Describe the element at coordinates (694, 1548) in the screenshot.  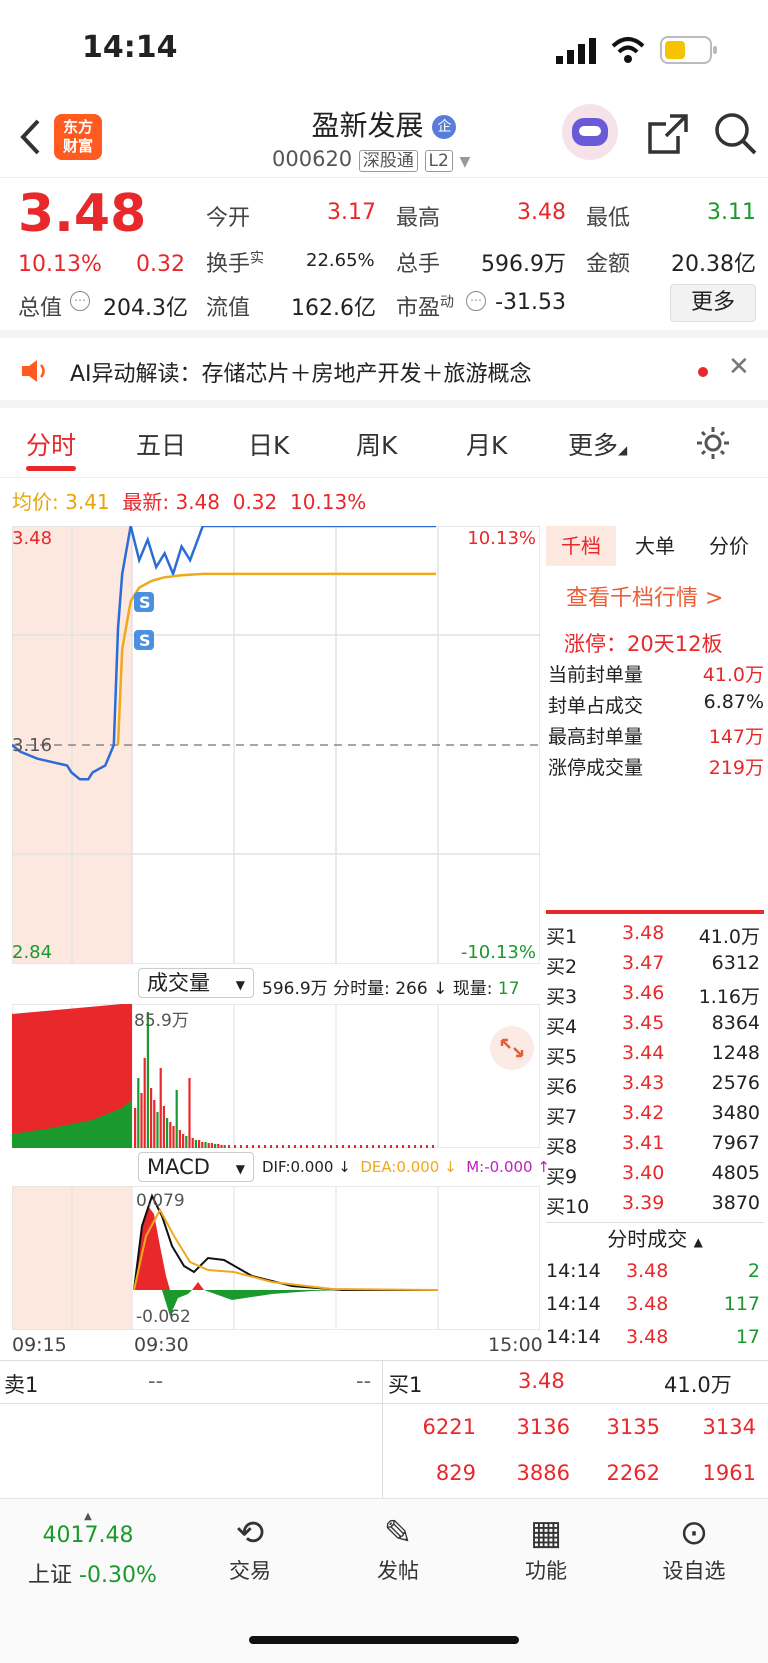
I see `nav-watchlist: ⊙ 设自选` at that location.